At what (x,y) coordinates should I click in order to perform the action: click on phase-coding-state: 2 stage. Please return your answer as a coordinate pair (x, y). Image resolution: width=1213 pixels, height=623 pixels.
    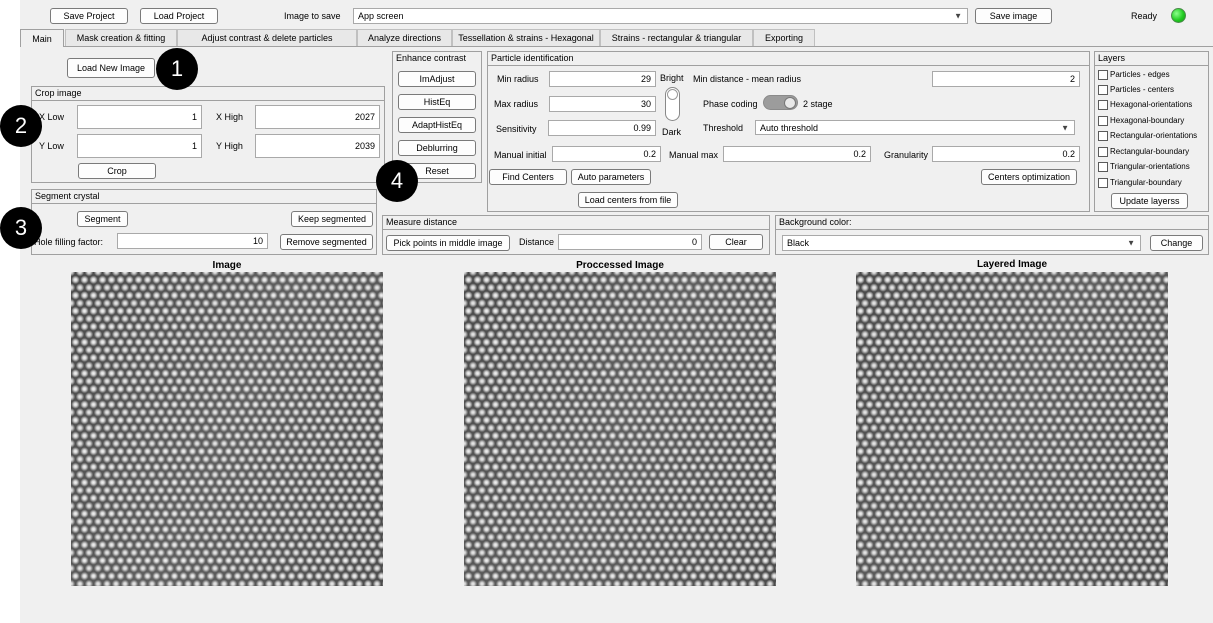
    Looking at the image, I should click on (818, 104).